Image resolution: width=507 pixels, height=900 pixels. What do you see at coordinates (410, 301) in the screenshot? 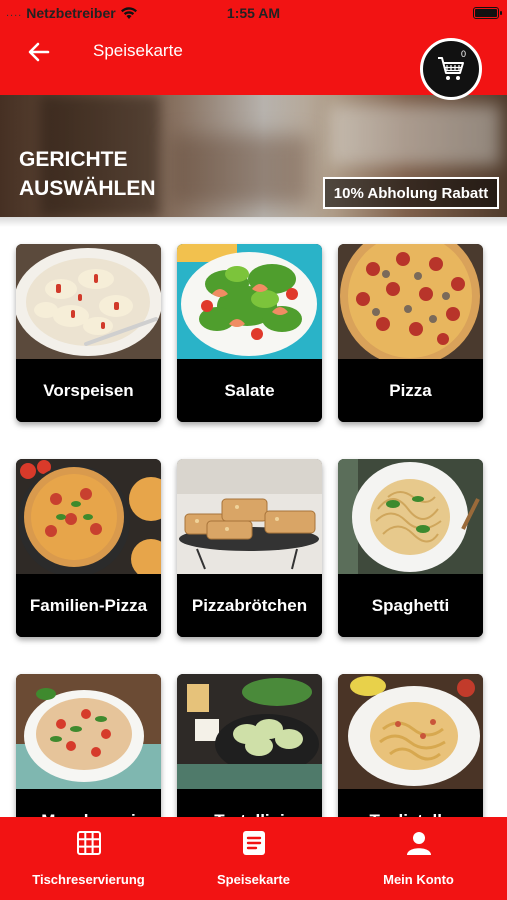
I see `pizza-image` at bounding box center [410, 301].